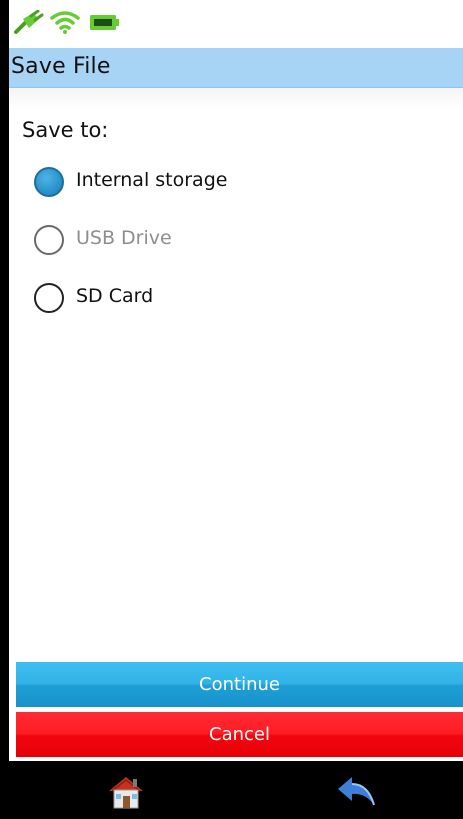 The width and height of the screenshot is (463, 819). Describe the element at coordinates (126, 791) in the screenshot. I see `home-icon` at that location.